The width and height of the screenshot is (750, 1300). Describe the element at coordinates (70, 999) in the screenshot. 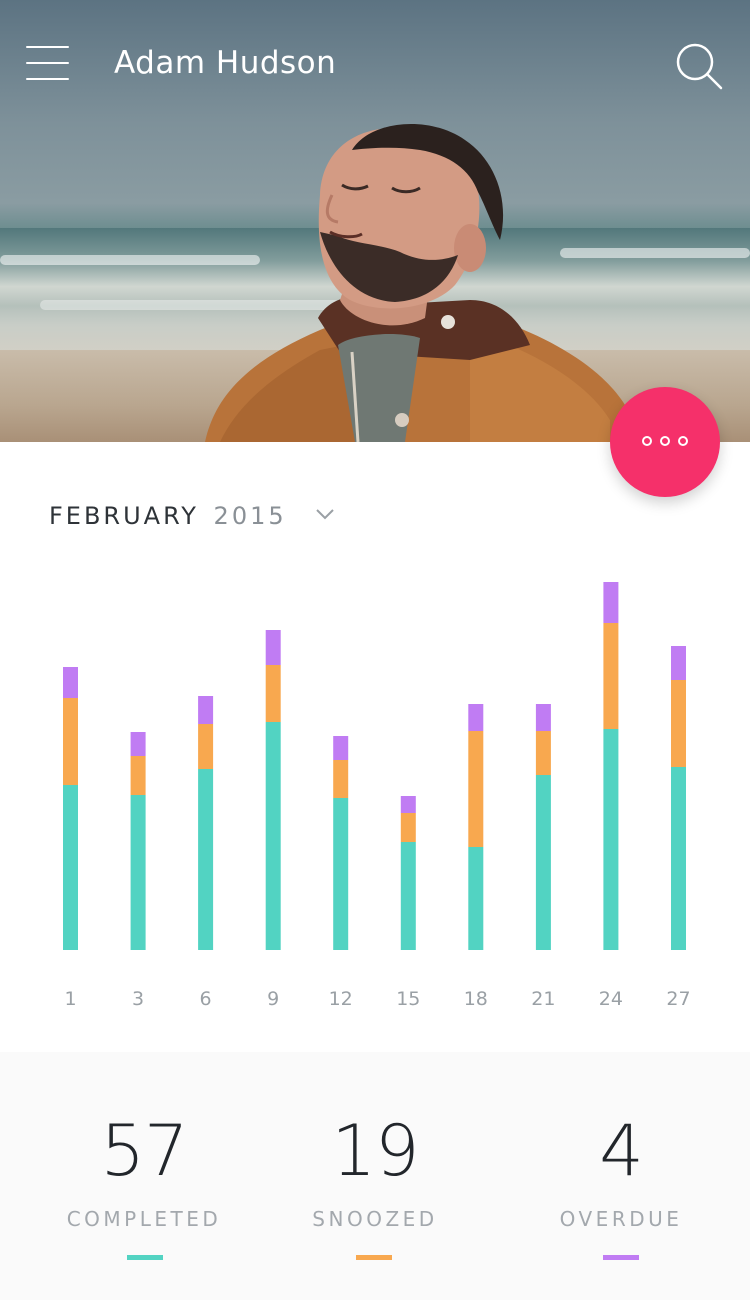

I see `x-axis-label-day-1: 1` at that location.